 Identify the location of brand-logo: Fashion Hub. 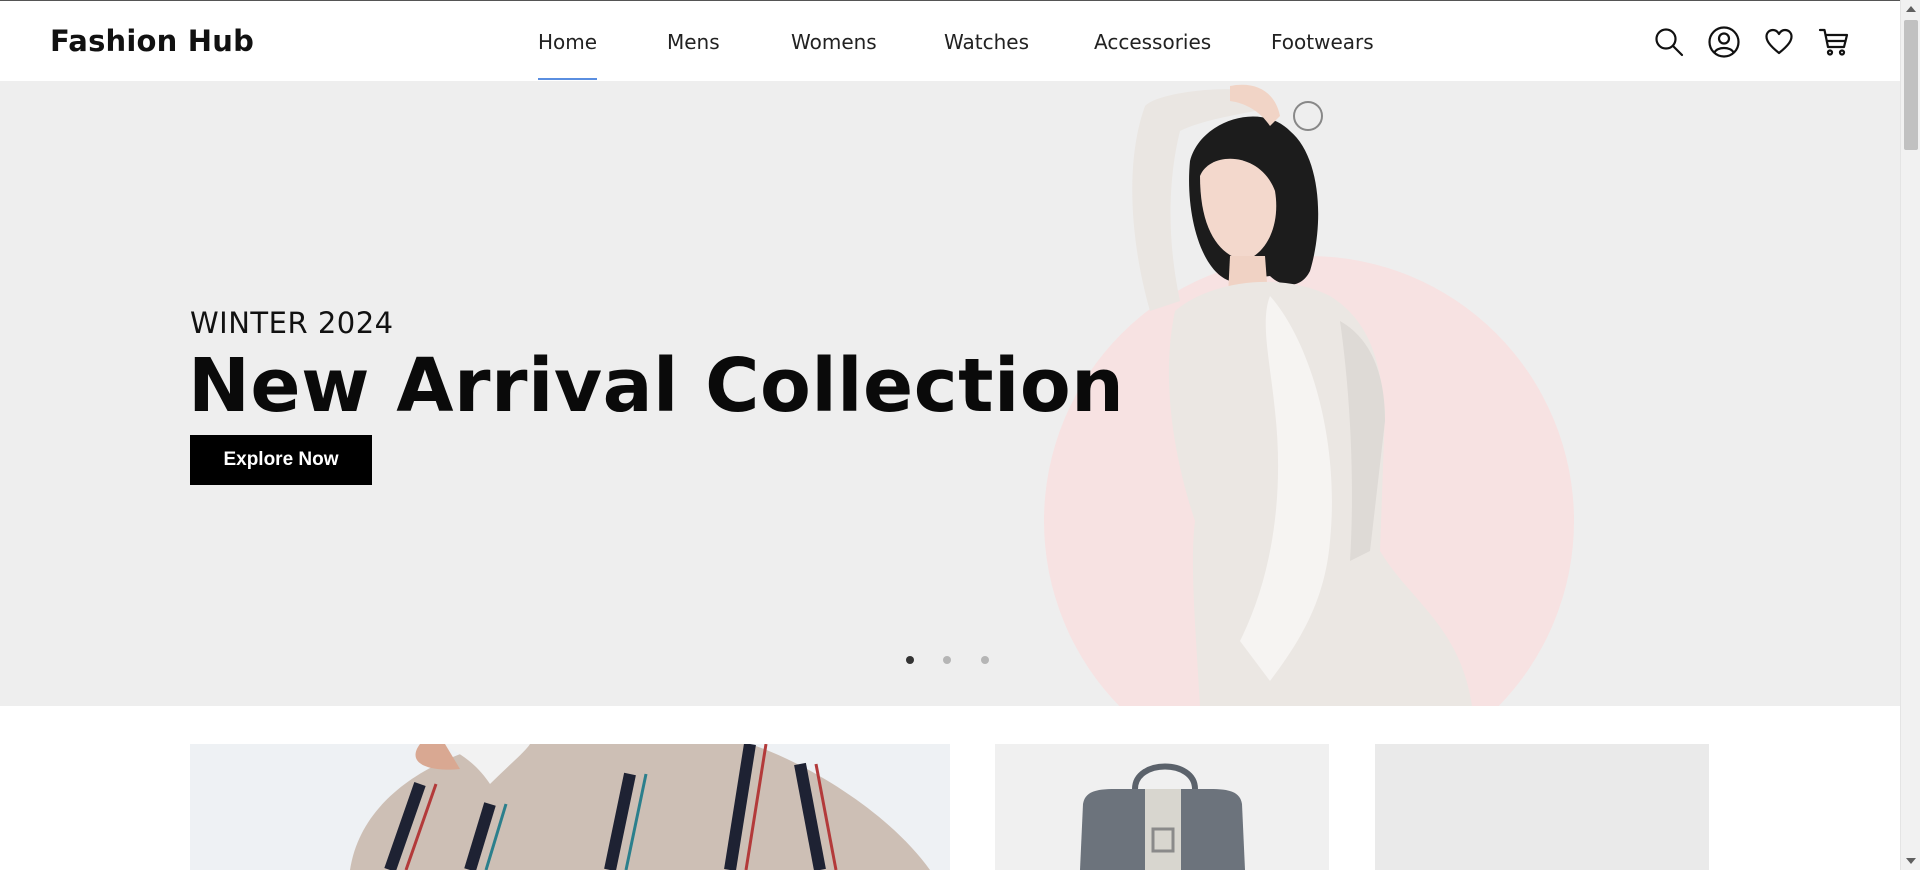
(152, 41).